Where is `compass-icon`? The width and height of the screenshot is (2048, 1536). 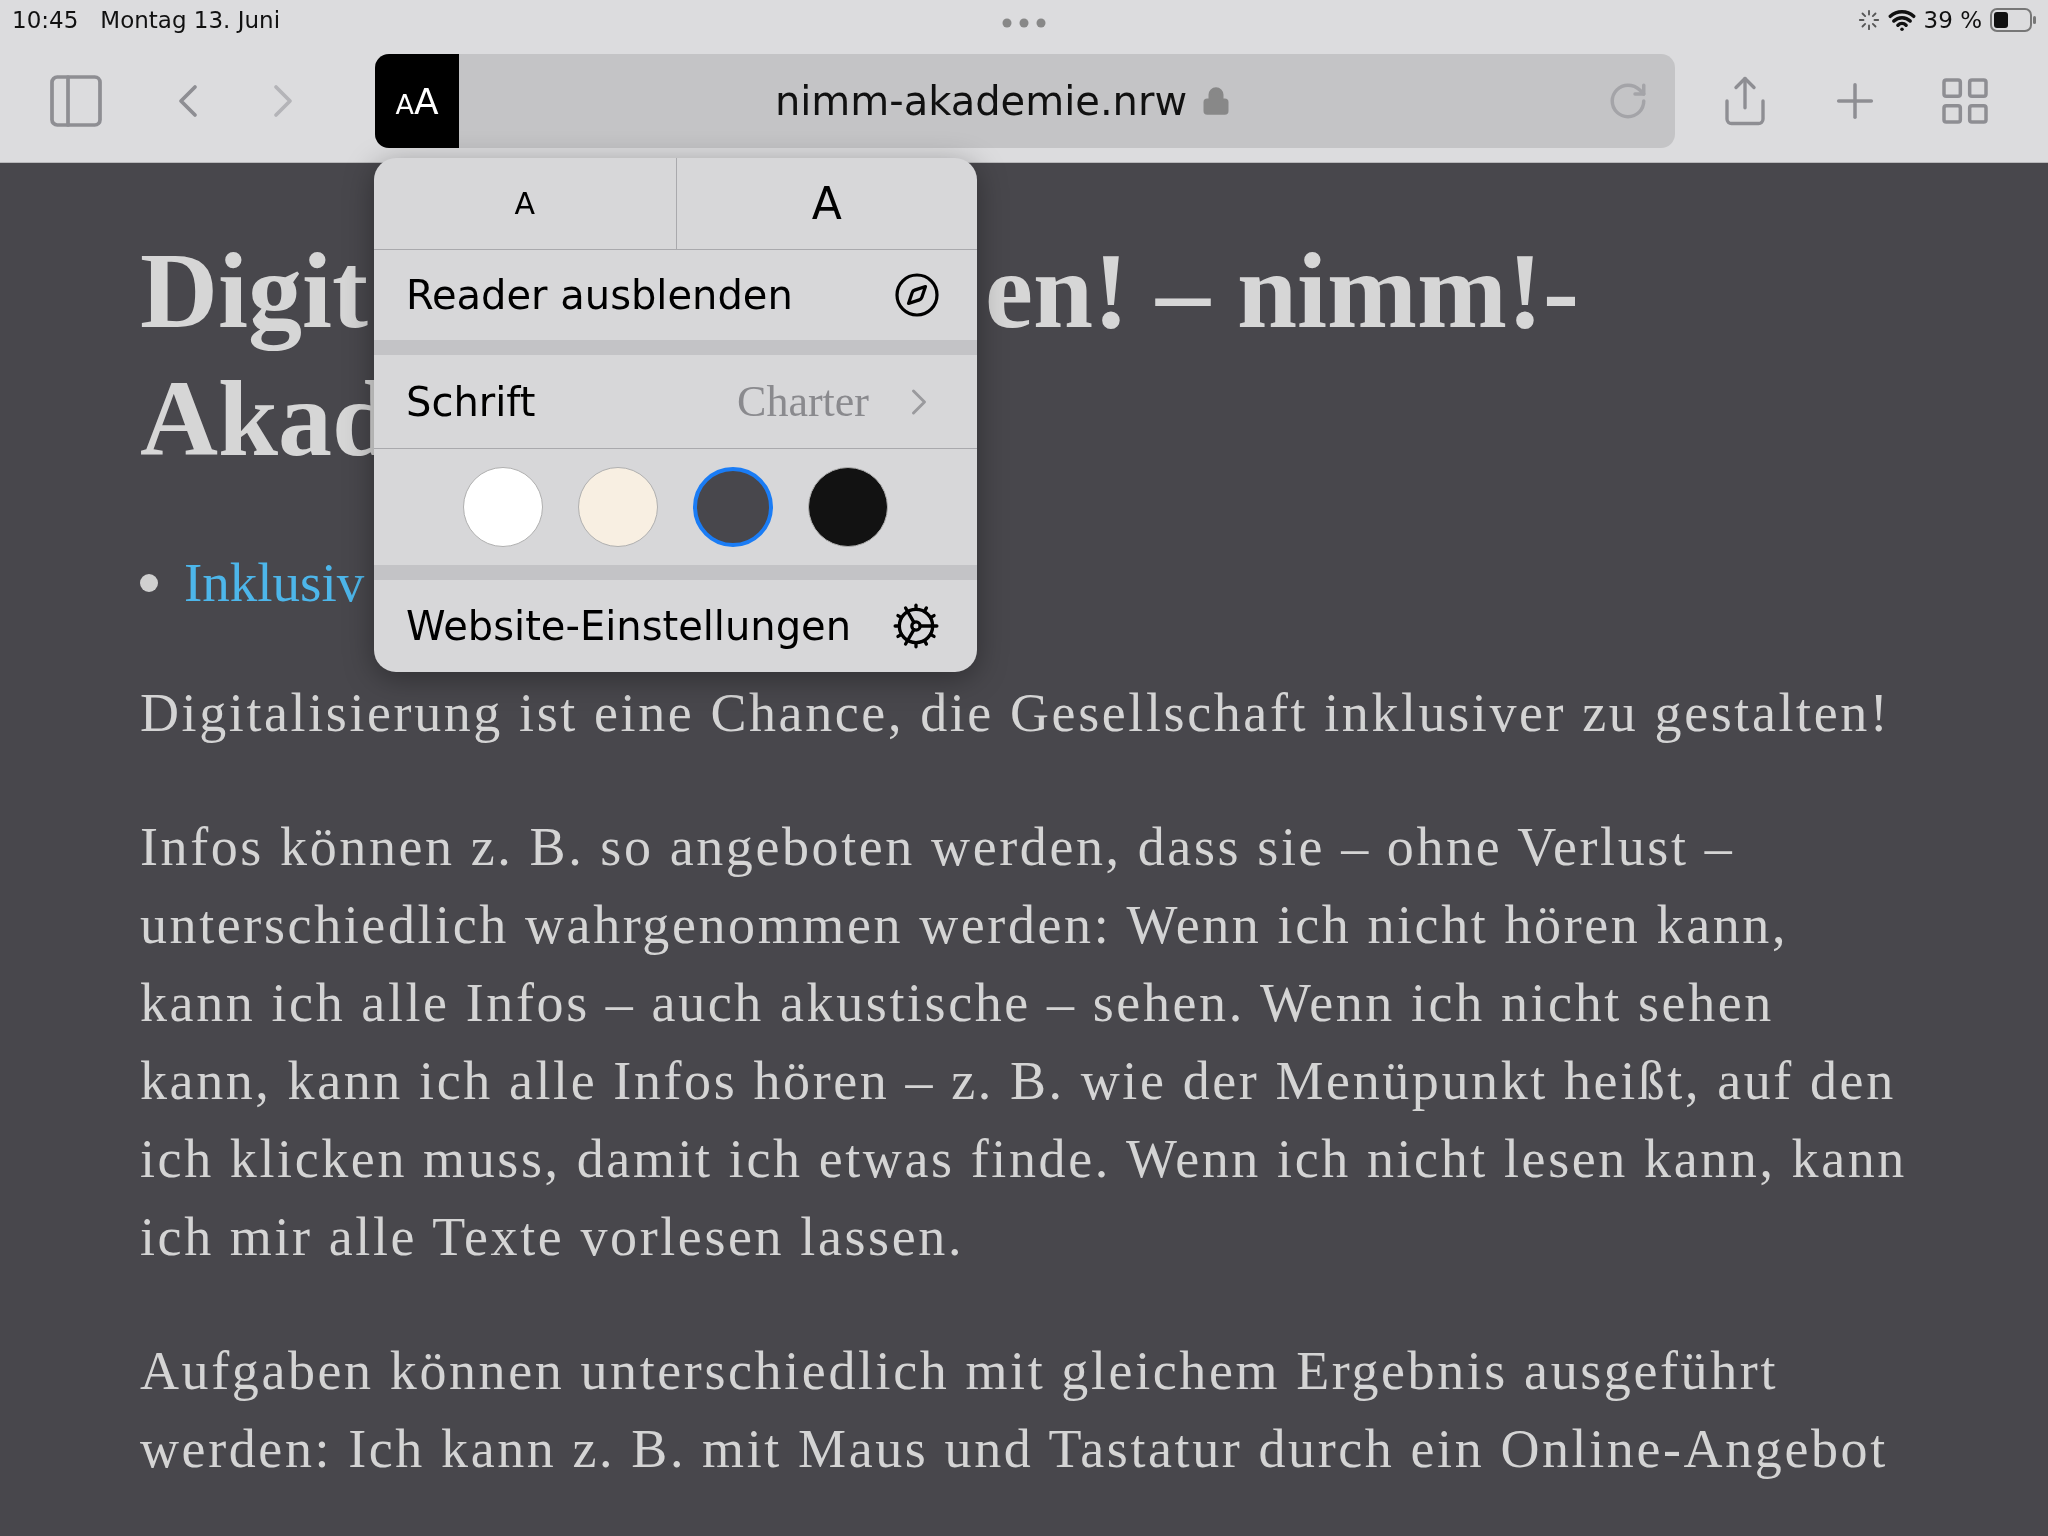
compass-icon is located at coordinates (917, 295).